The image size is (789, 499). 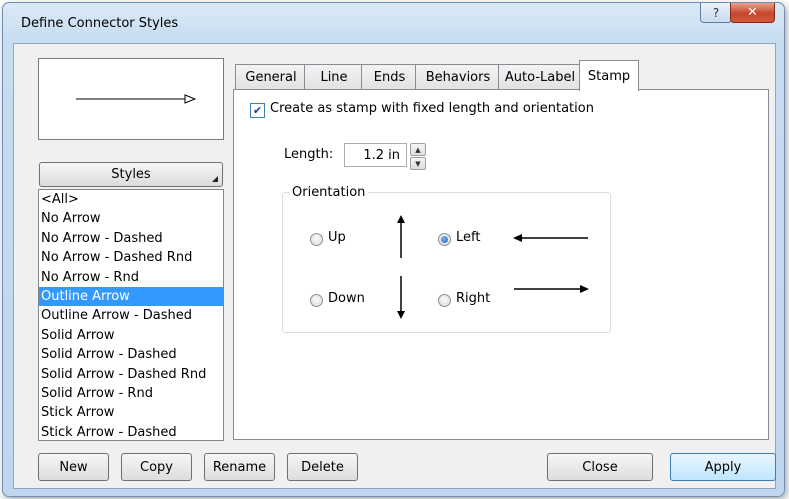 I want to click on tab-label: Stamp, so click(x=609, y=76).